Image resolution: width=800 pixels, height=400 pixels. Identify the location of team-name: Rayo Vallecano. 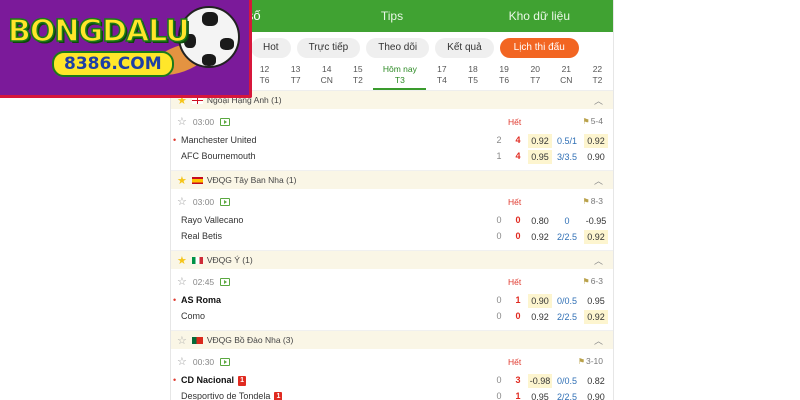
(212, 220).